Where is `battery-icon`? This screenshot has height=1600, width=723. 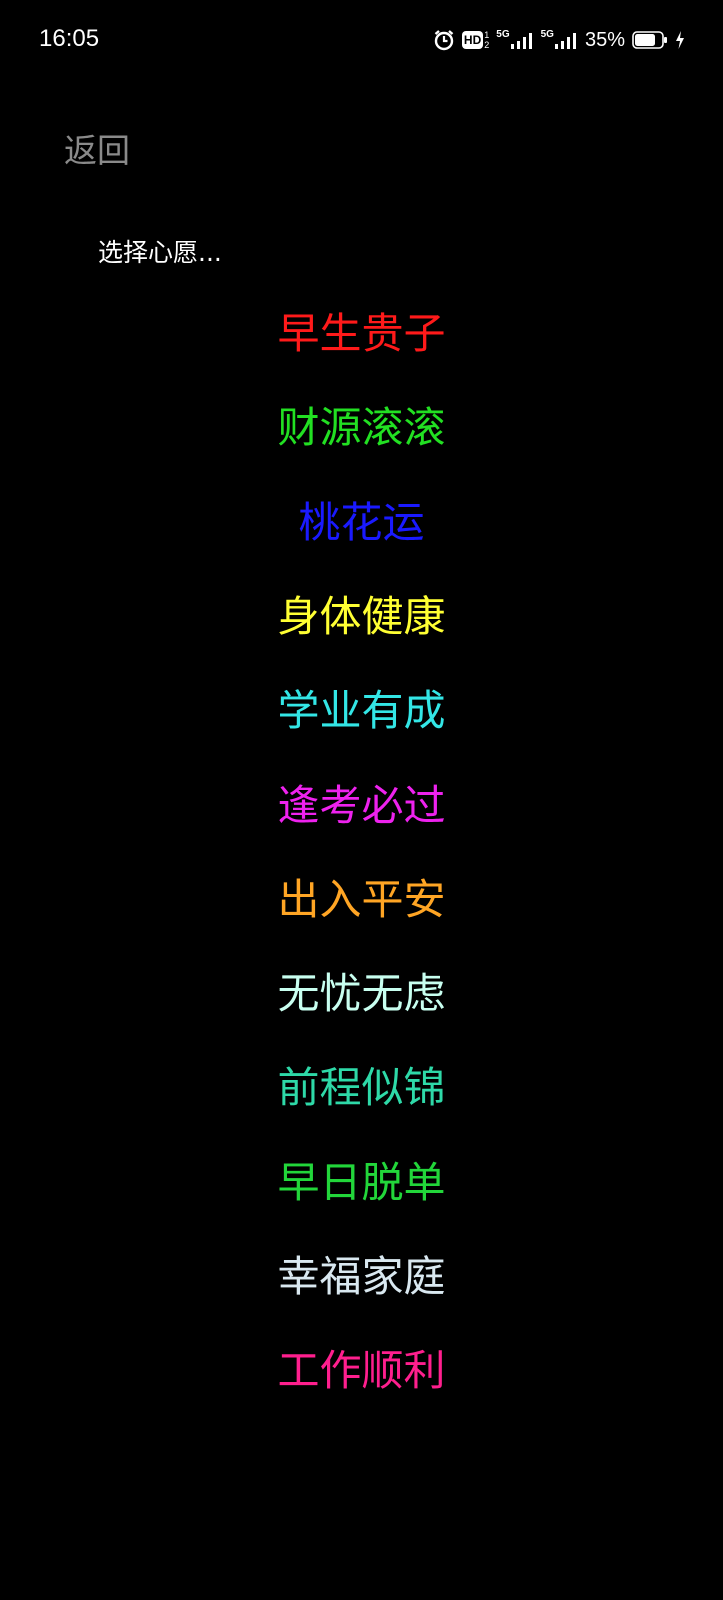
battery-icon is located at coordinates (650, 40).